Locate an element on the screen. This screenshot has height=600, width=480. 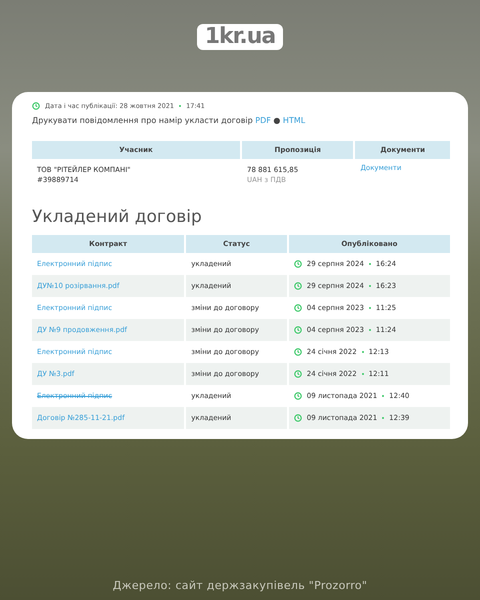
source-caption: Джерело: сайт держзакупівель "Prozorro" is located at coordinates (240, 585).